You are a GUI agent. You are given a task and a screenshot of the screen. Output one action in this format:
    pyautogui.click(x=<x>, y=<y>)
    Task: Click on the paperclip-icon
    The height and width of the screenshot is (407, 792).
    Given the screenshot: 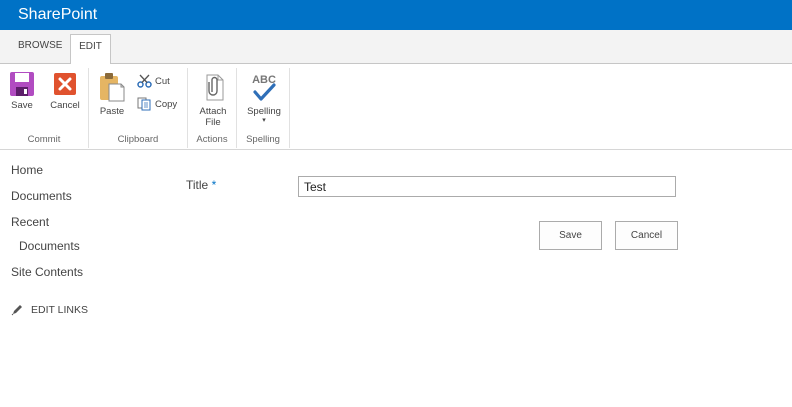 What is the action you would take?
    pyautogui.click(x=215, y=87)
    